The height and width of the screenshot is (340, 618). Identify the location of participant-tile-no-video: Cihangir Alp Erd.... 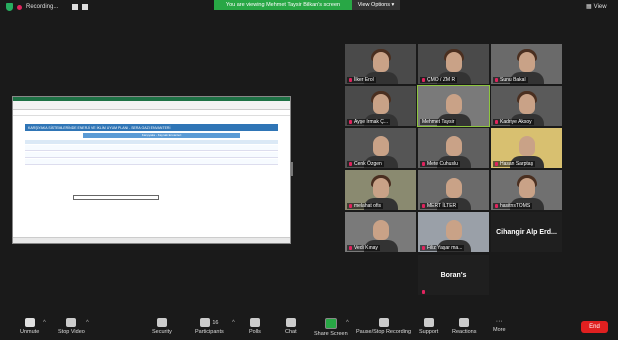
(526, 232).